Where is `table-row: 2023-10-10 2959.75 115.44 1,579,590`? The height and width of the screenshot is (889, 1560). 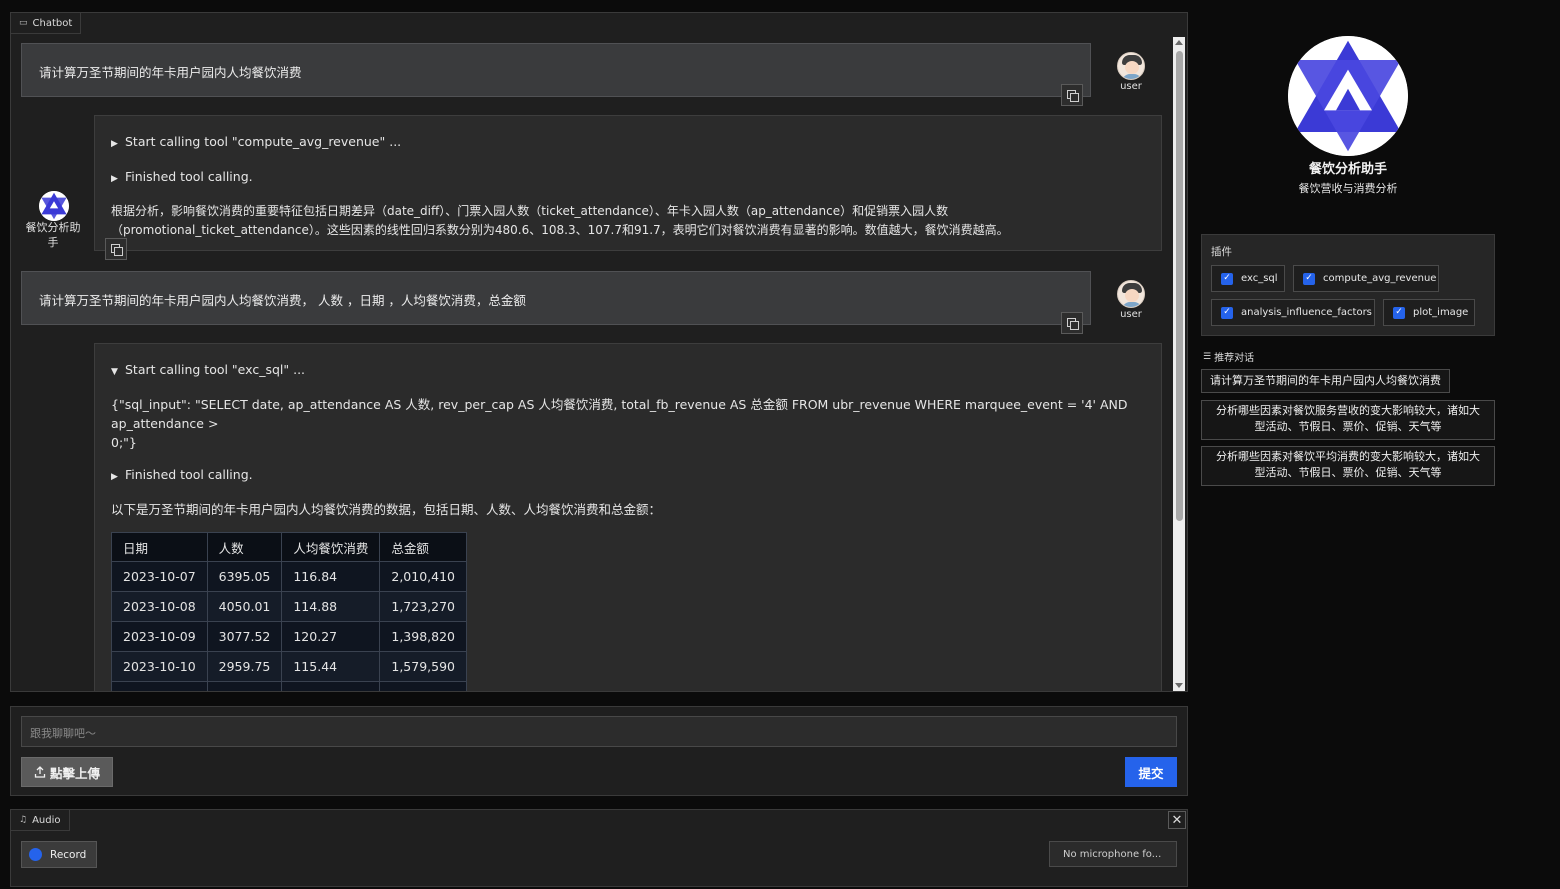 table-row: 2023-10-10 2959.75 115.44 1,579,590 is located at coordinates (289, 666).